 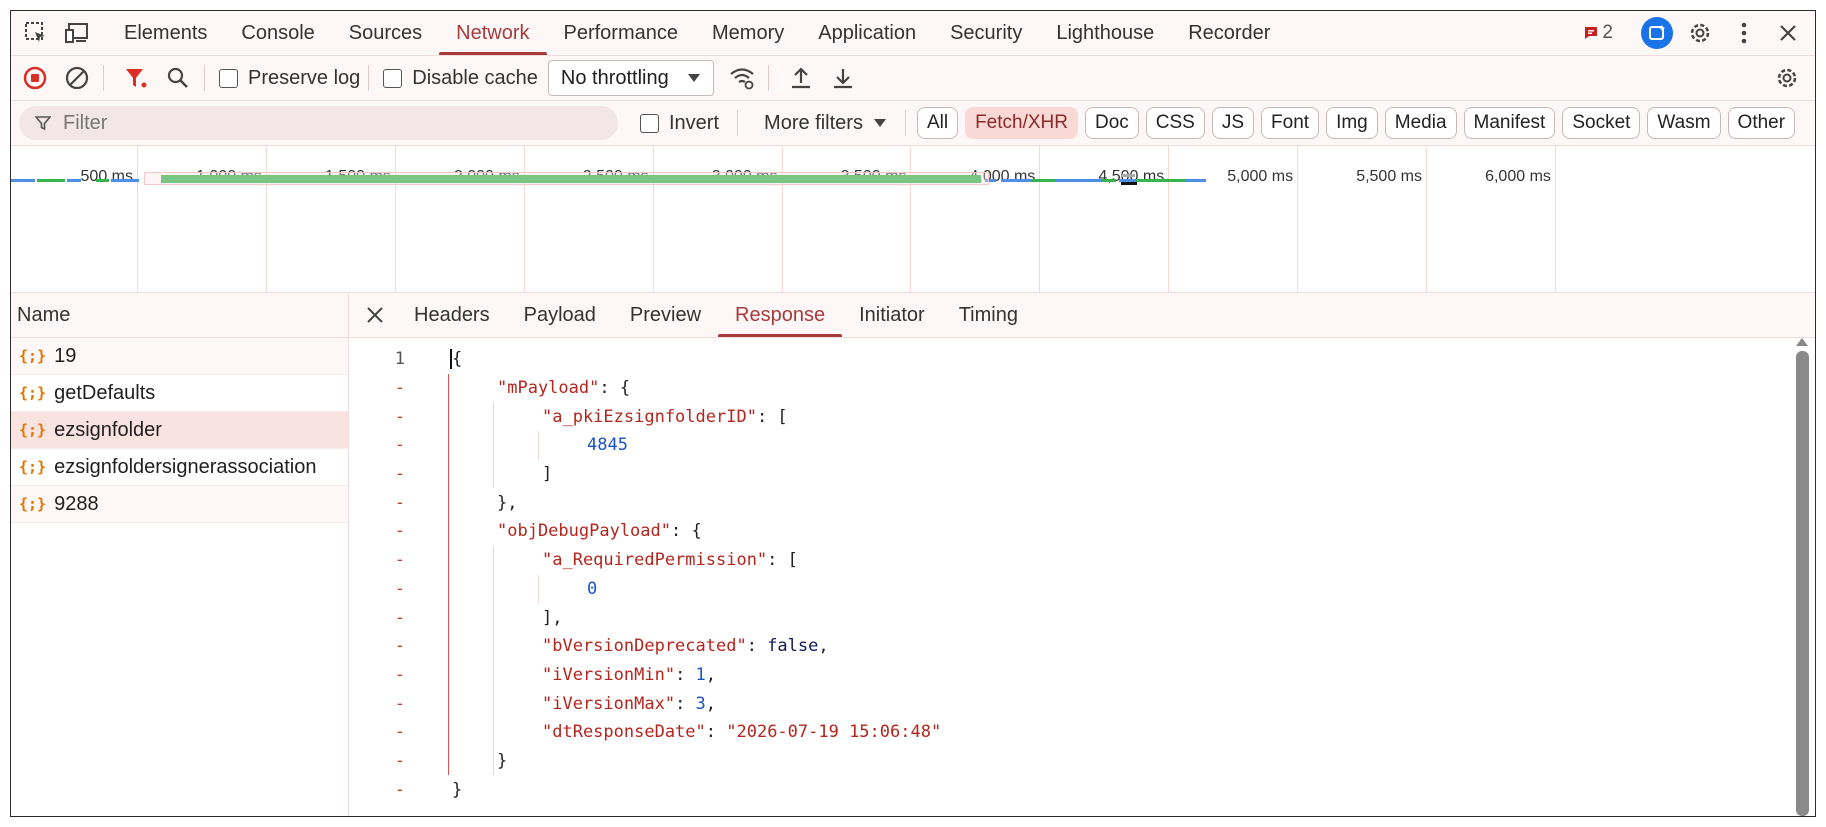 What do you see at coordinates (679, 123) in the screenshot?
I see `invert-checkbox: Invert` at bounding box center [679, 123].